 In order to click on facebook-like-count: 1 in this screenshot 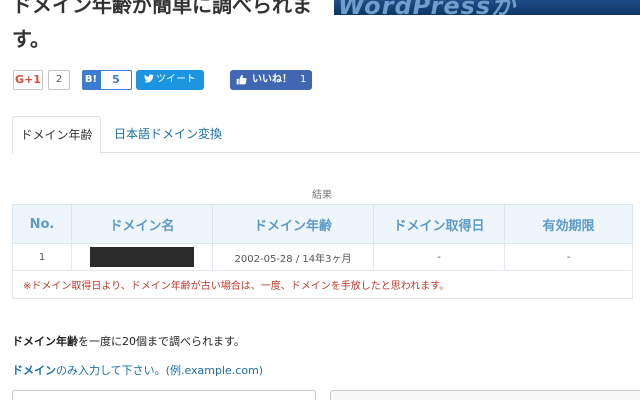, I will do `click(303, 79)`.